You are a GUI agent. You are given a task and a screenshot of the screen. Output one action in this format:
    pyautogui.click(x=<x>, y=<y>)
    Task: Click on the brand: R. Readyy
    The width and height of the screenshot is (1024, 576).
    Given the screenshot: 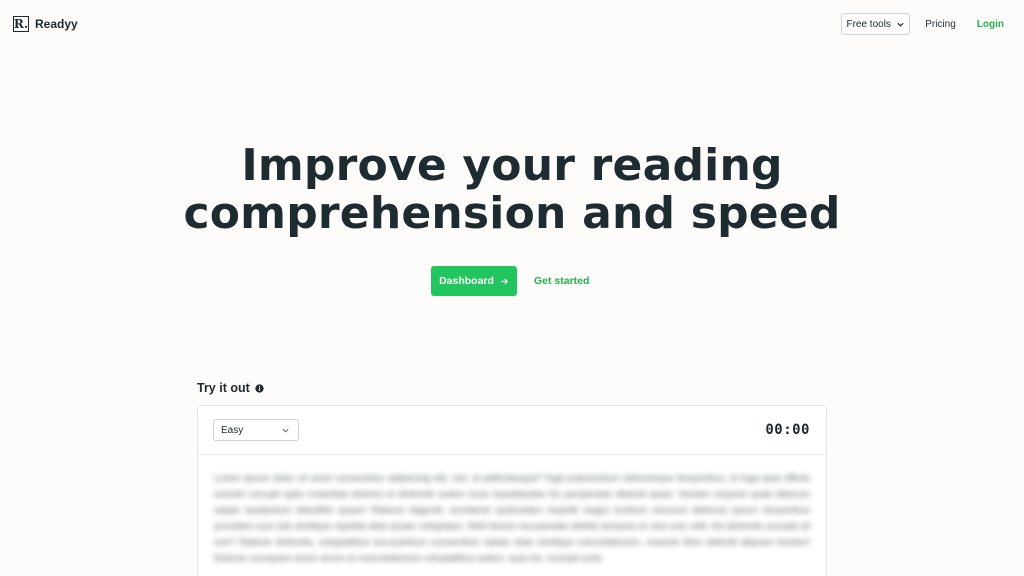 What is the action you would take?
    pyautogui.click(x=45, y=24)
    